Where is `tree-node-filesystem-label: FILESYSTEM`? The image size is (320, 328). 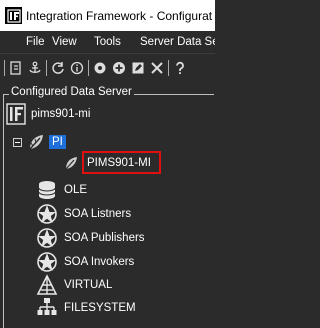 tree-node-filesystem-label: FILESYSTEM is located at coordinates (100, 308).